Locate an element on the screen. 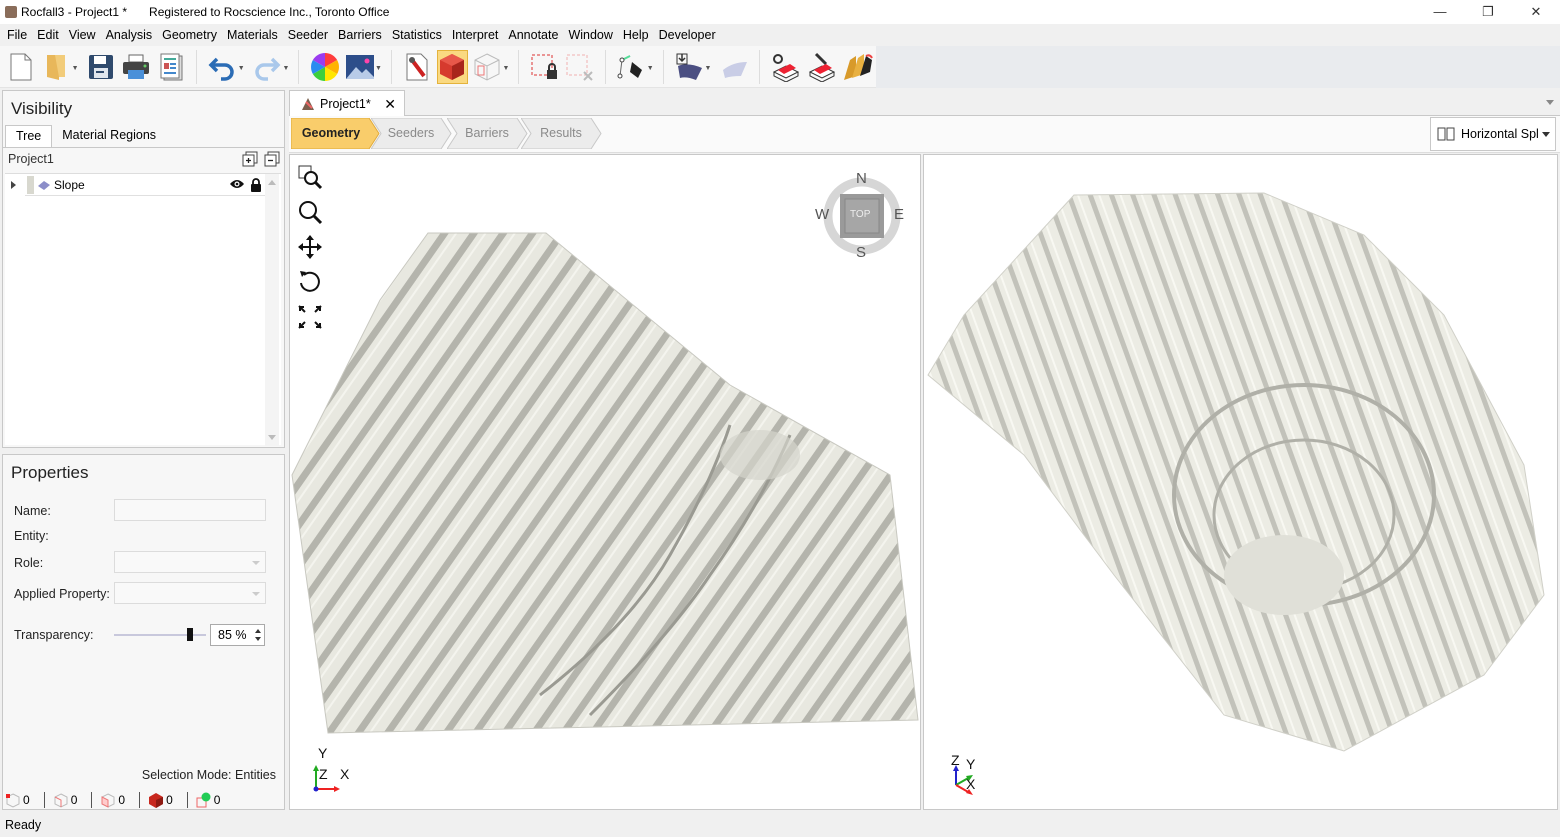  menu-seeder: Seeder is located at coordinates (308, 35).